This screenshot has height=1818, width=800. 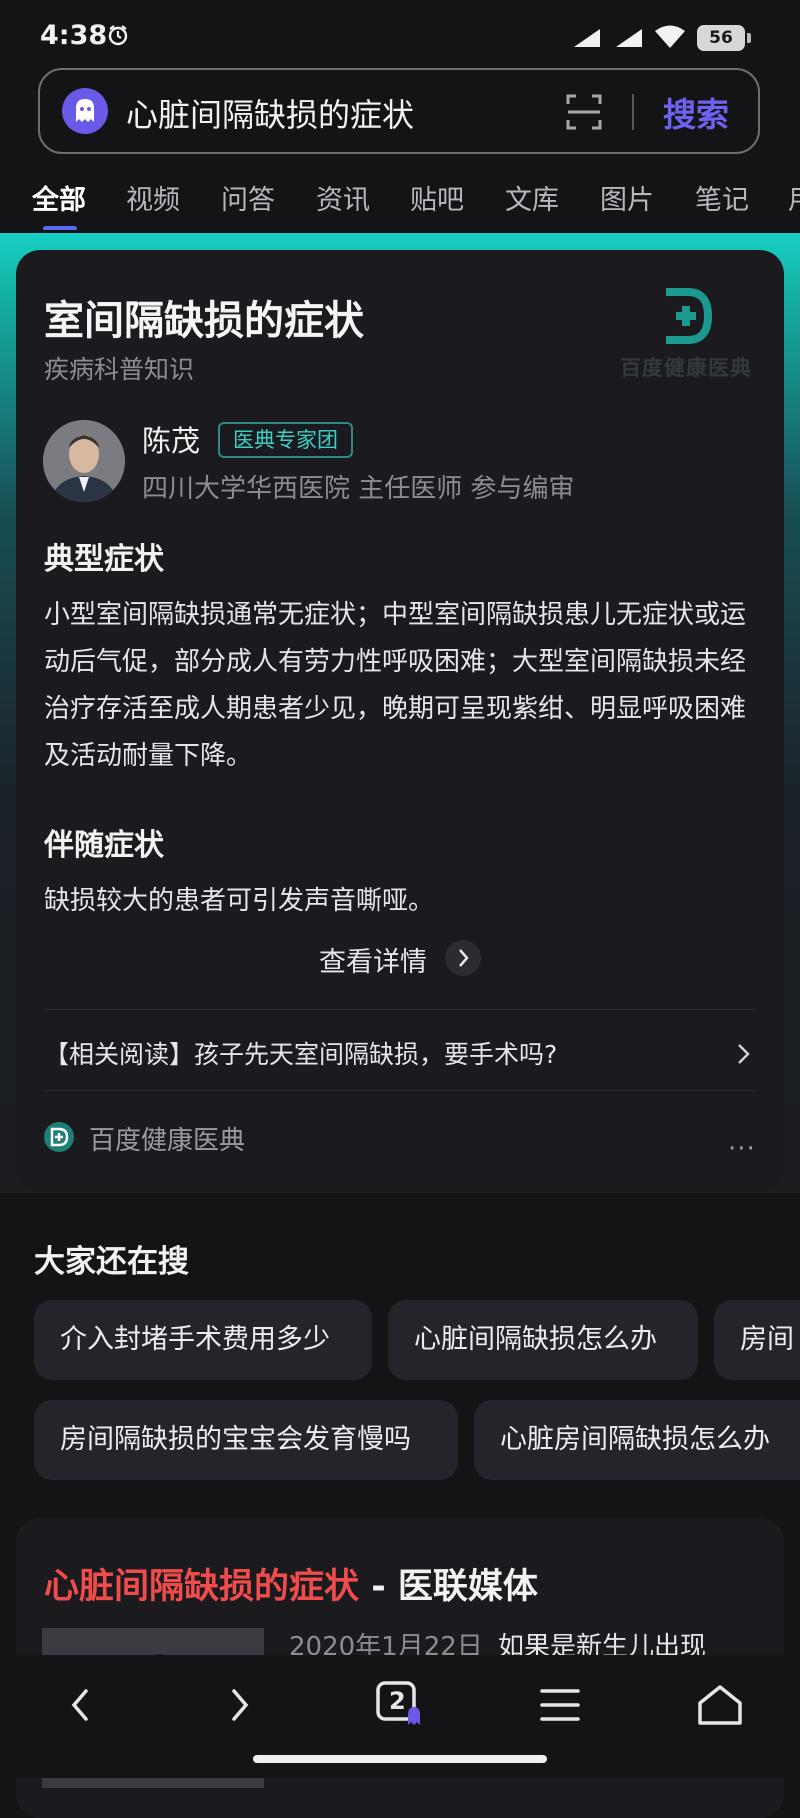 I want to click on accompanying-symptoms-text: 缺损较大的患者可引发声音嘶哑。, so click(x=239, y=901).